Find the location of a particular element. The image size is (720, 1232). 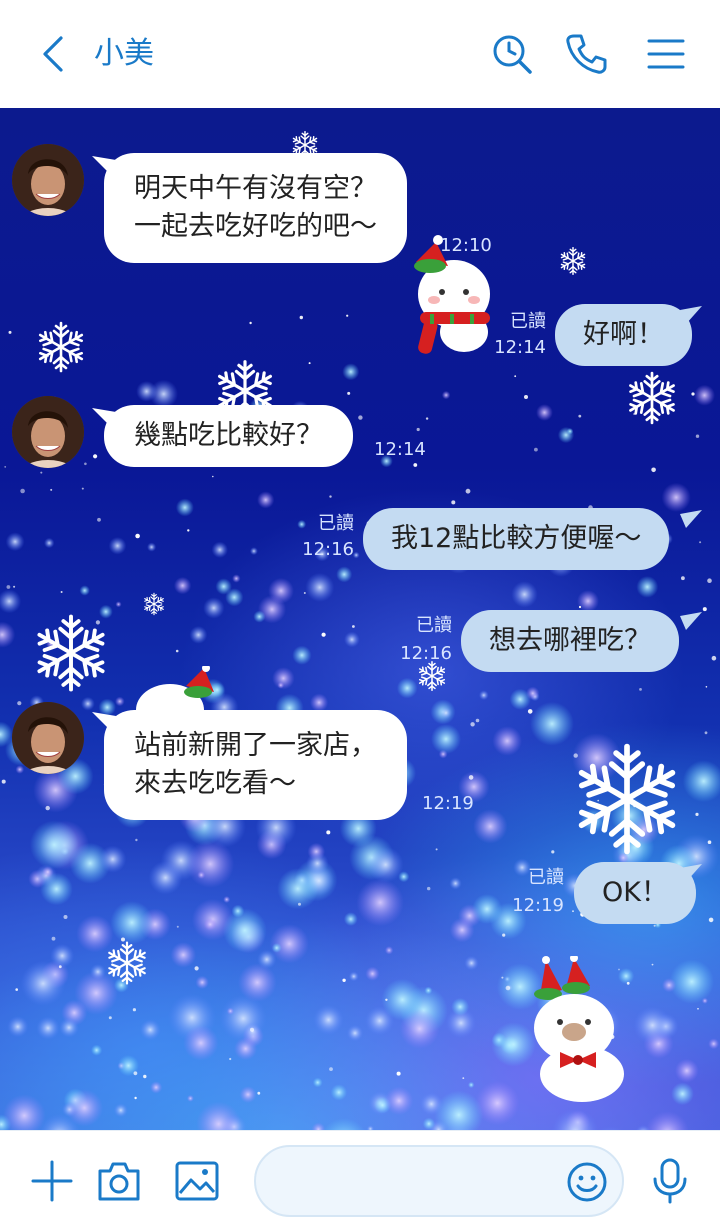

camera-icon is located at coordinates (119, 1181).